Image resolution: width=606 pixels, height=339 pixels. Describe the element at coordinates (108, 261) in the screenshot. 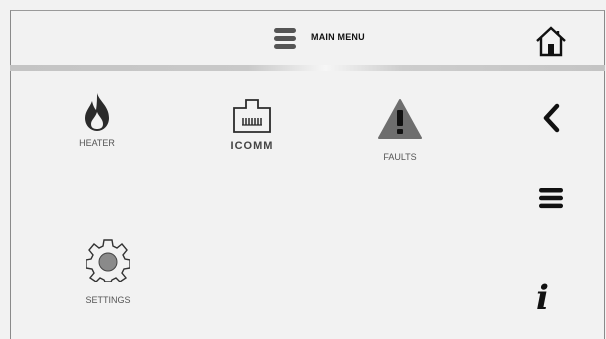

I see `gear-icon` at that location.